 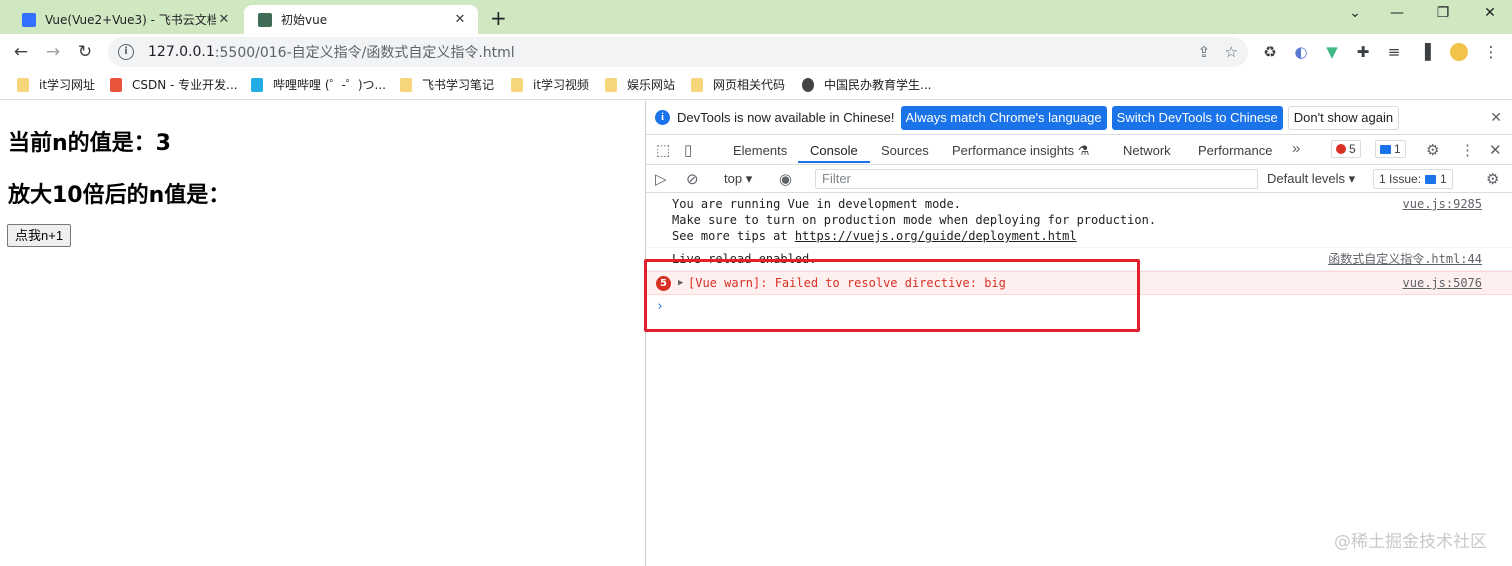 I want to click on recycle-icon: ♻, so click(x=1270, y=52).